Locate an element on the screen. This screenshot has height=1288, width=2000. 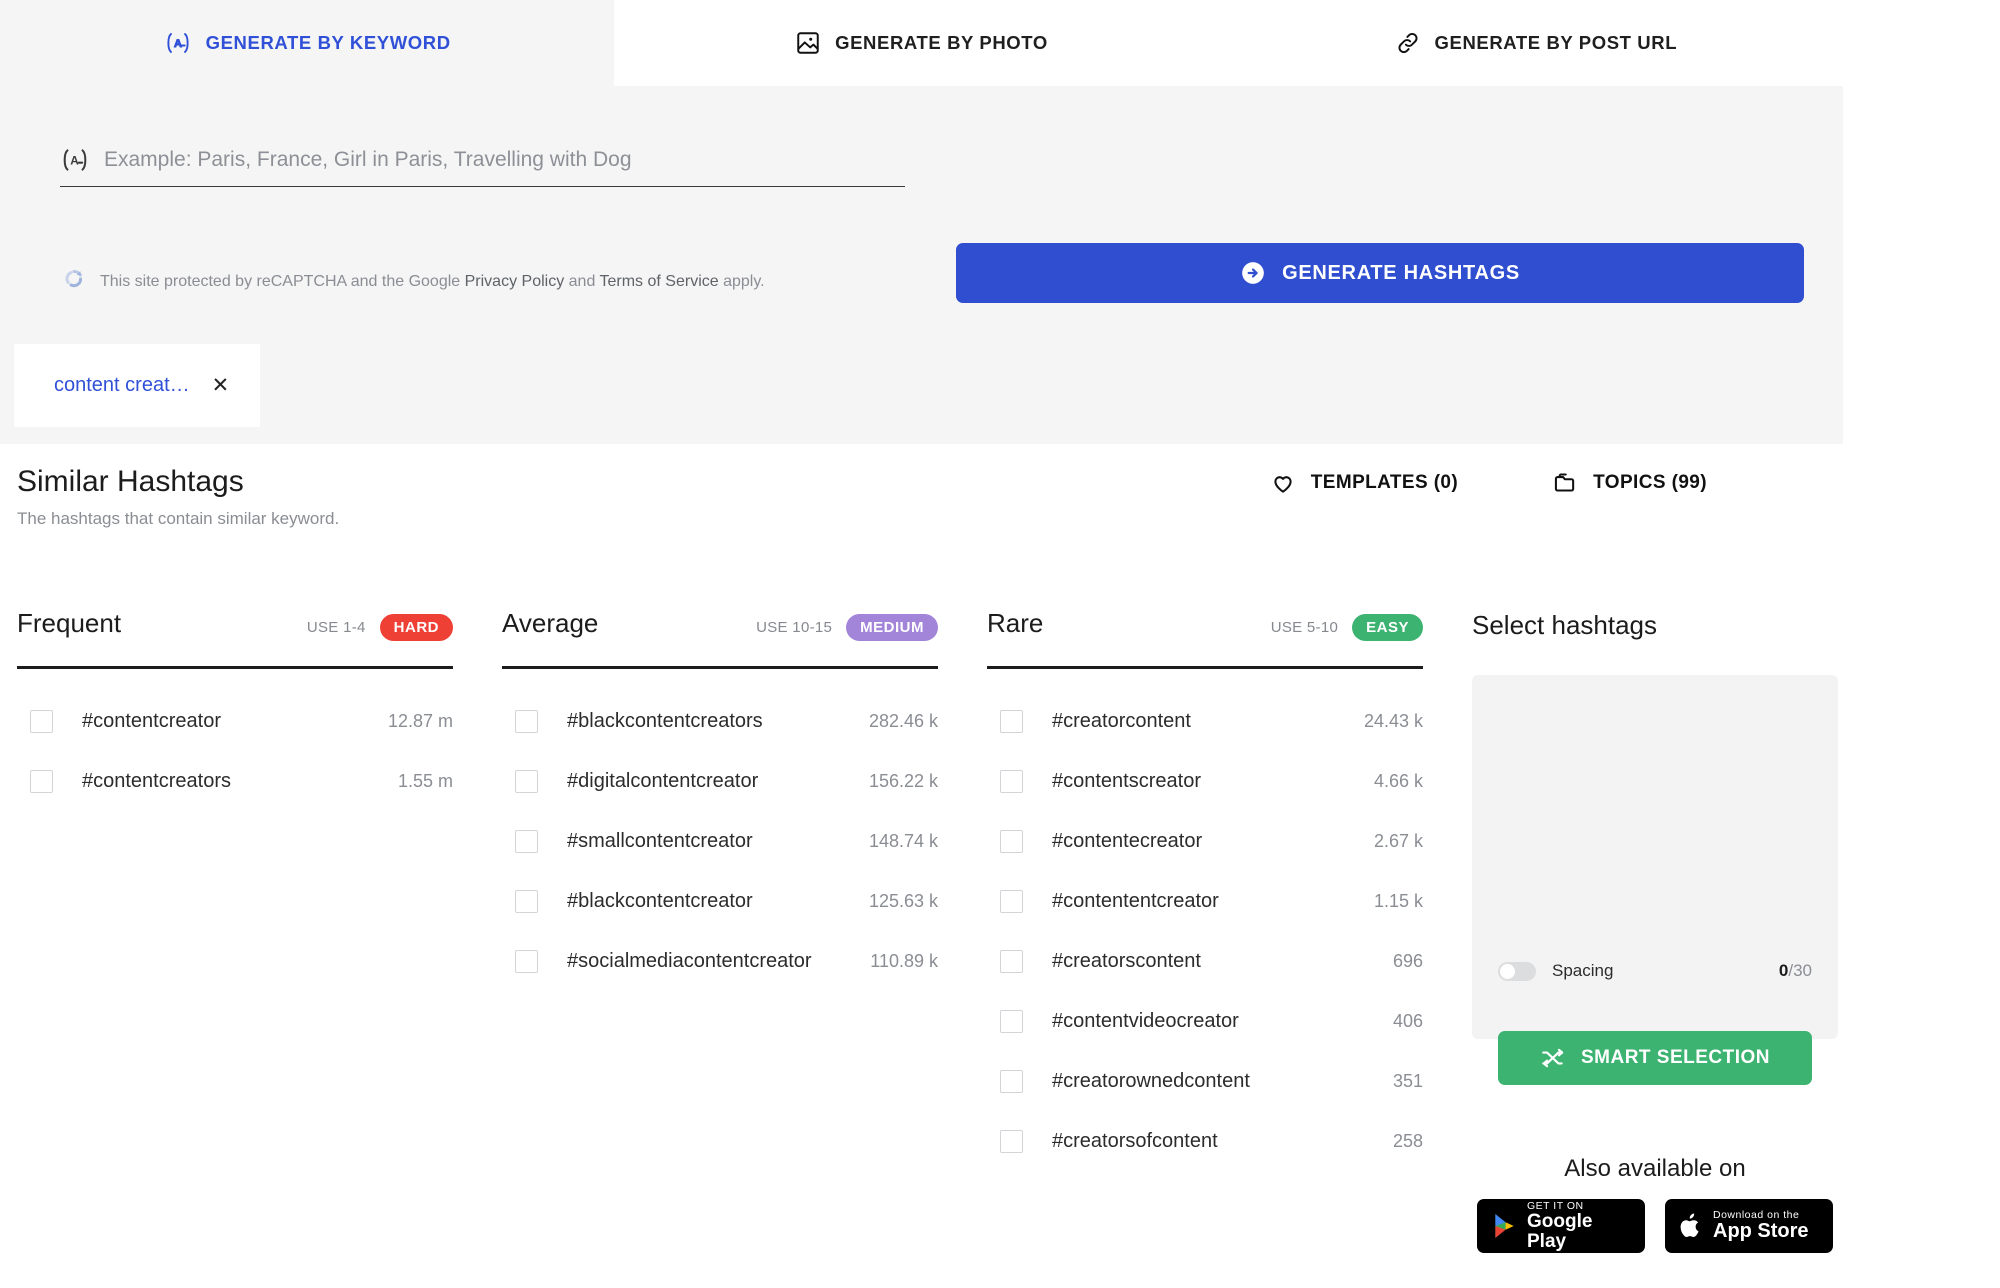
selected-hashtags-textarea is located at coordinates (1655, 813).